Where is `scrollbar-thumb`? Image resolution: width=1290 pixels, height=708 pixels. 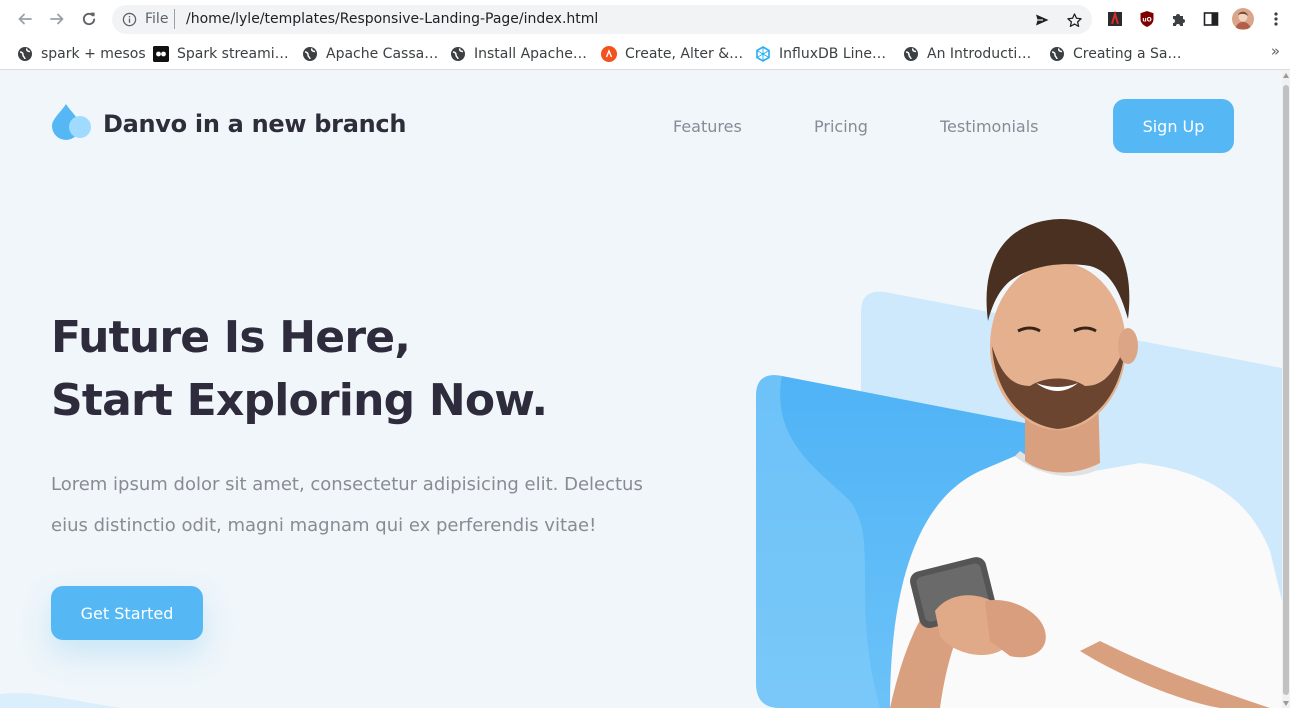
scrollbar-thumb is located at coordinates (1286, 390).